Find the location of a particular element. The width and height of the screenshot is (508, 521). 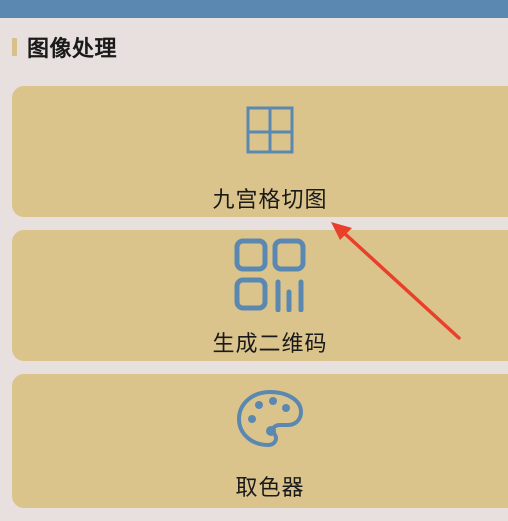

section-title: 图像处理 is located at coordinates (72, 49).